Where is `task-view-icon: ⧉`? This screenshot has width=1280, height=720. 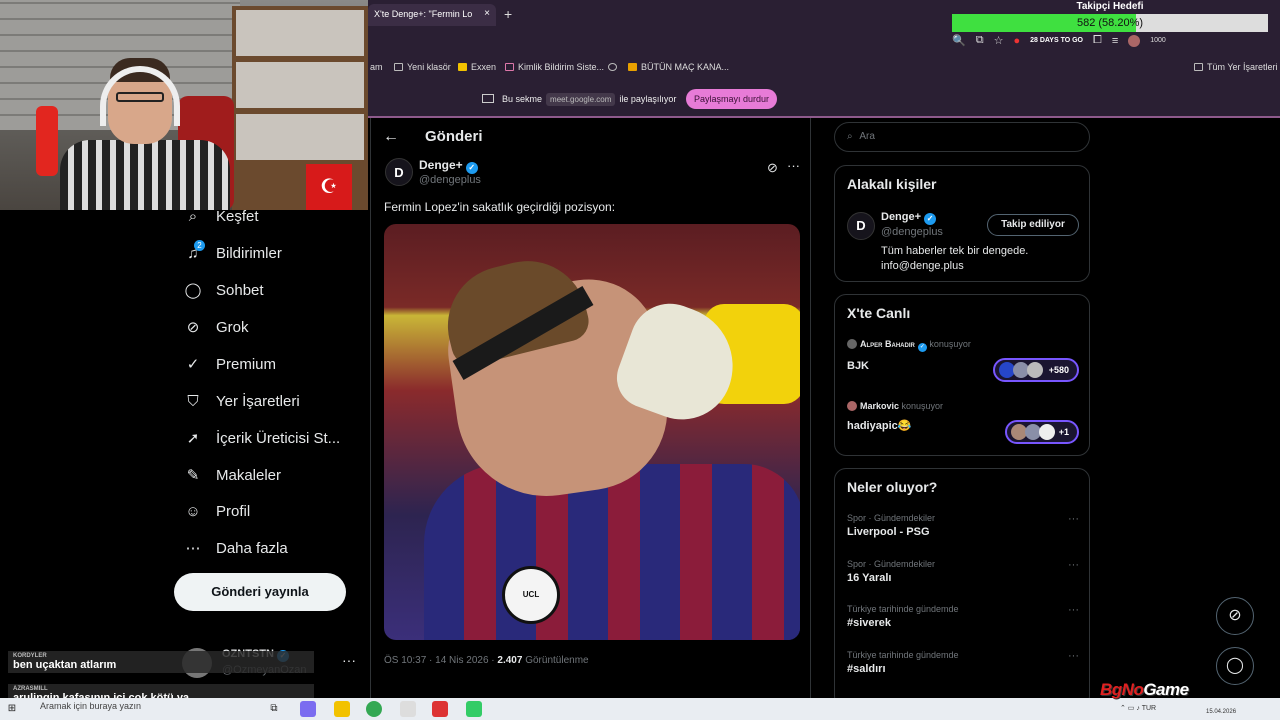
task-view-icon: ⧉ is located at coordinates (274, 709).